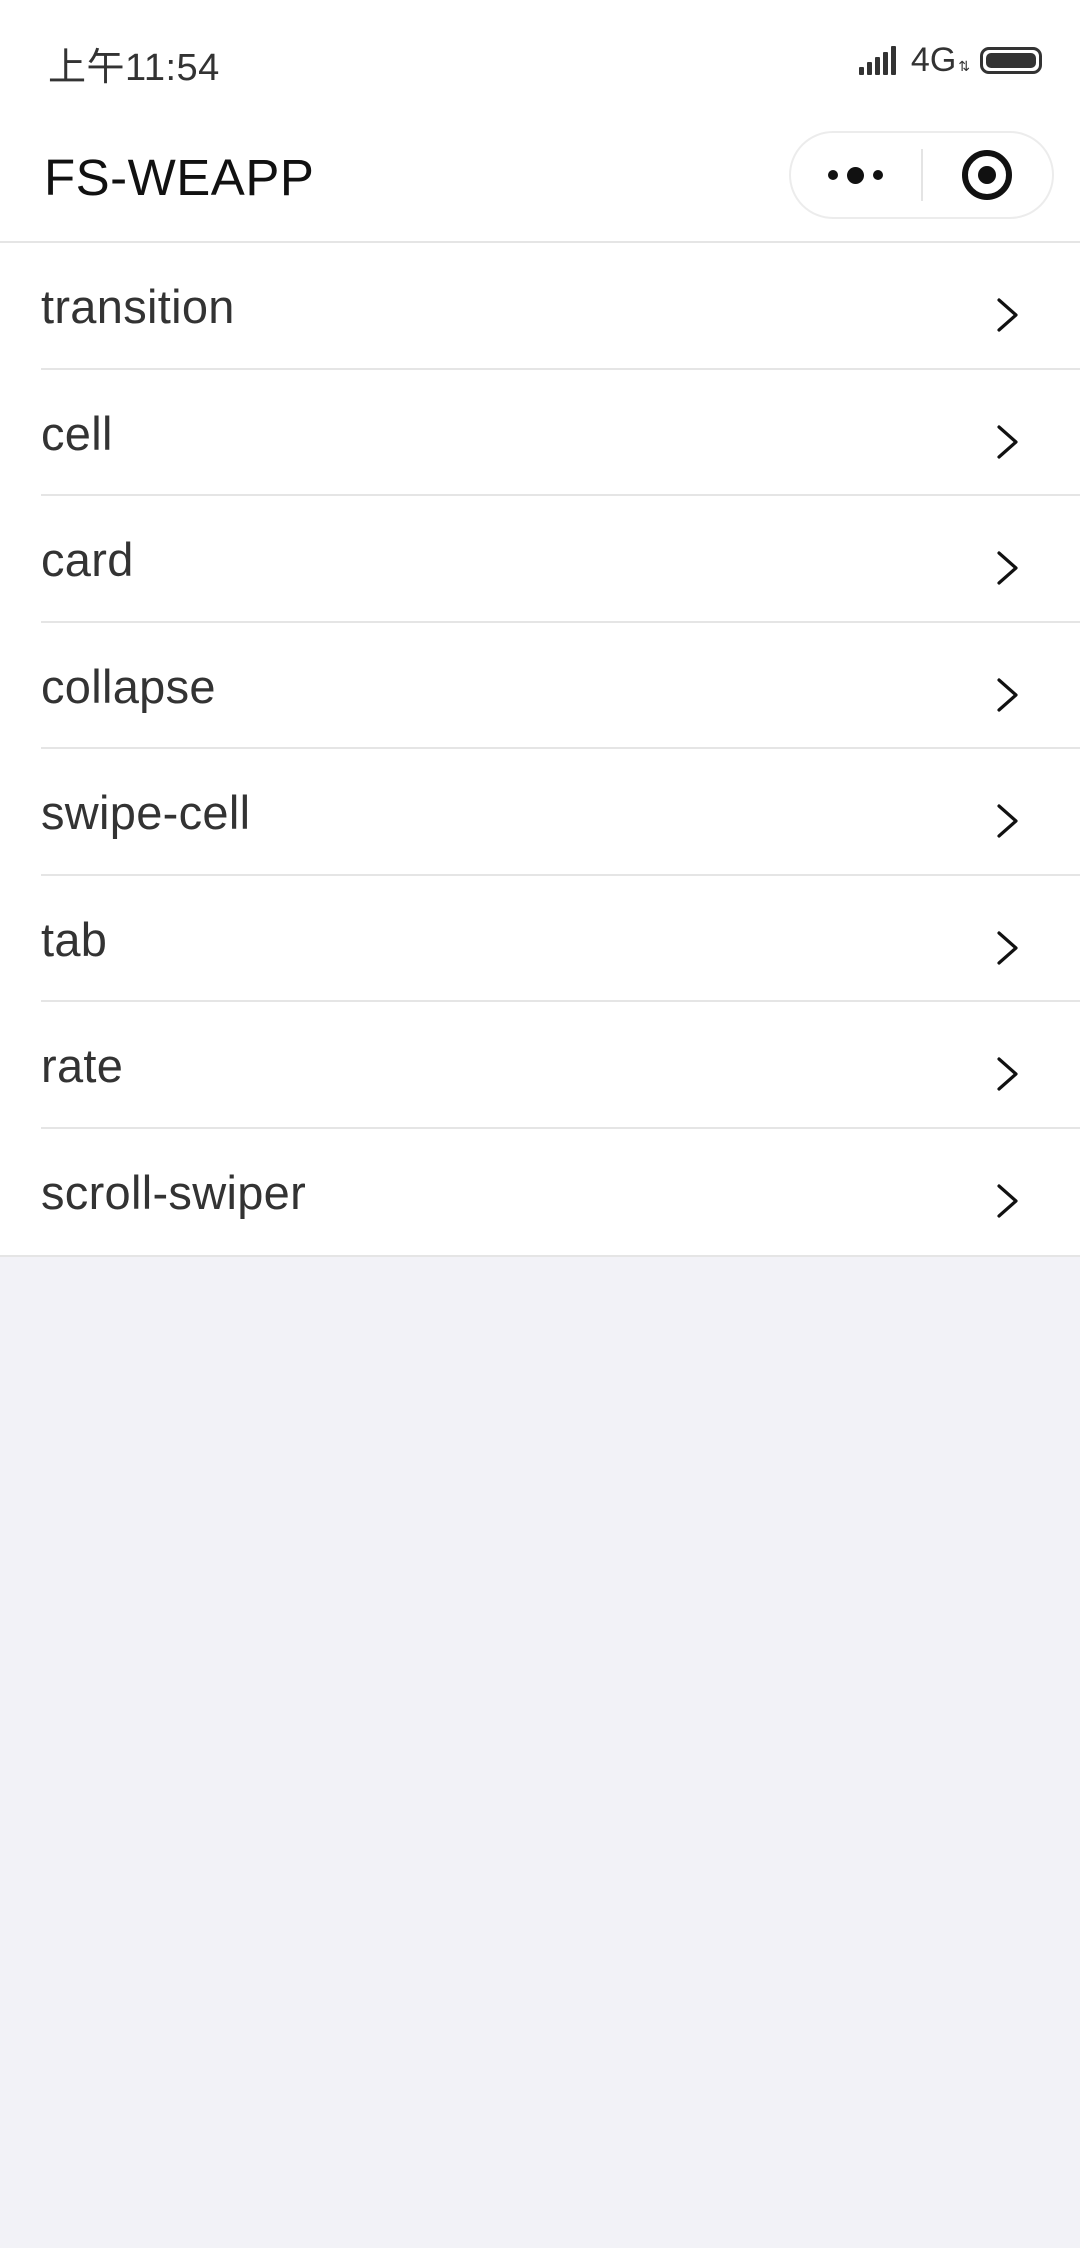 This screenshot has width=1080, height=2248. Describe the element at coordinates (880, 60) in the screenshot. I see `signal-icon` at that location.